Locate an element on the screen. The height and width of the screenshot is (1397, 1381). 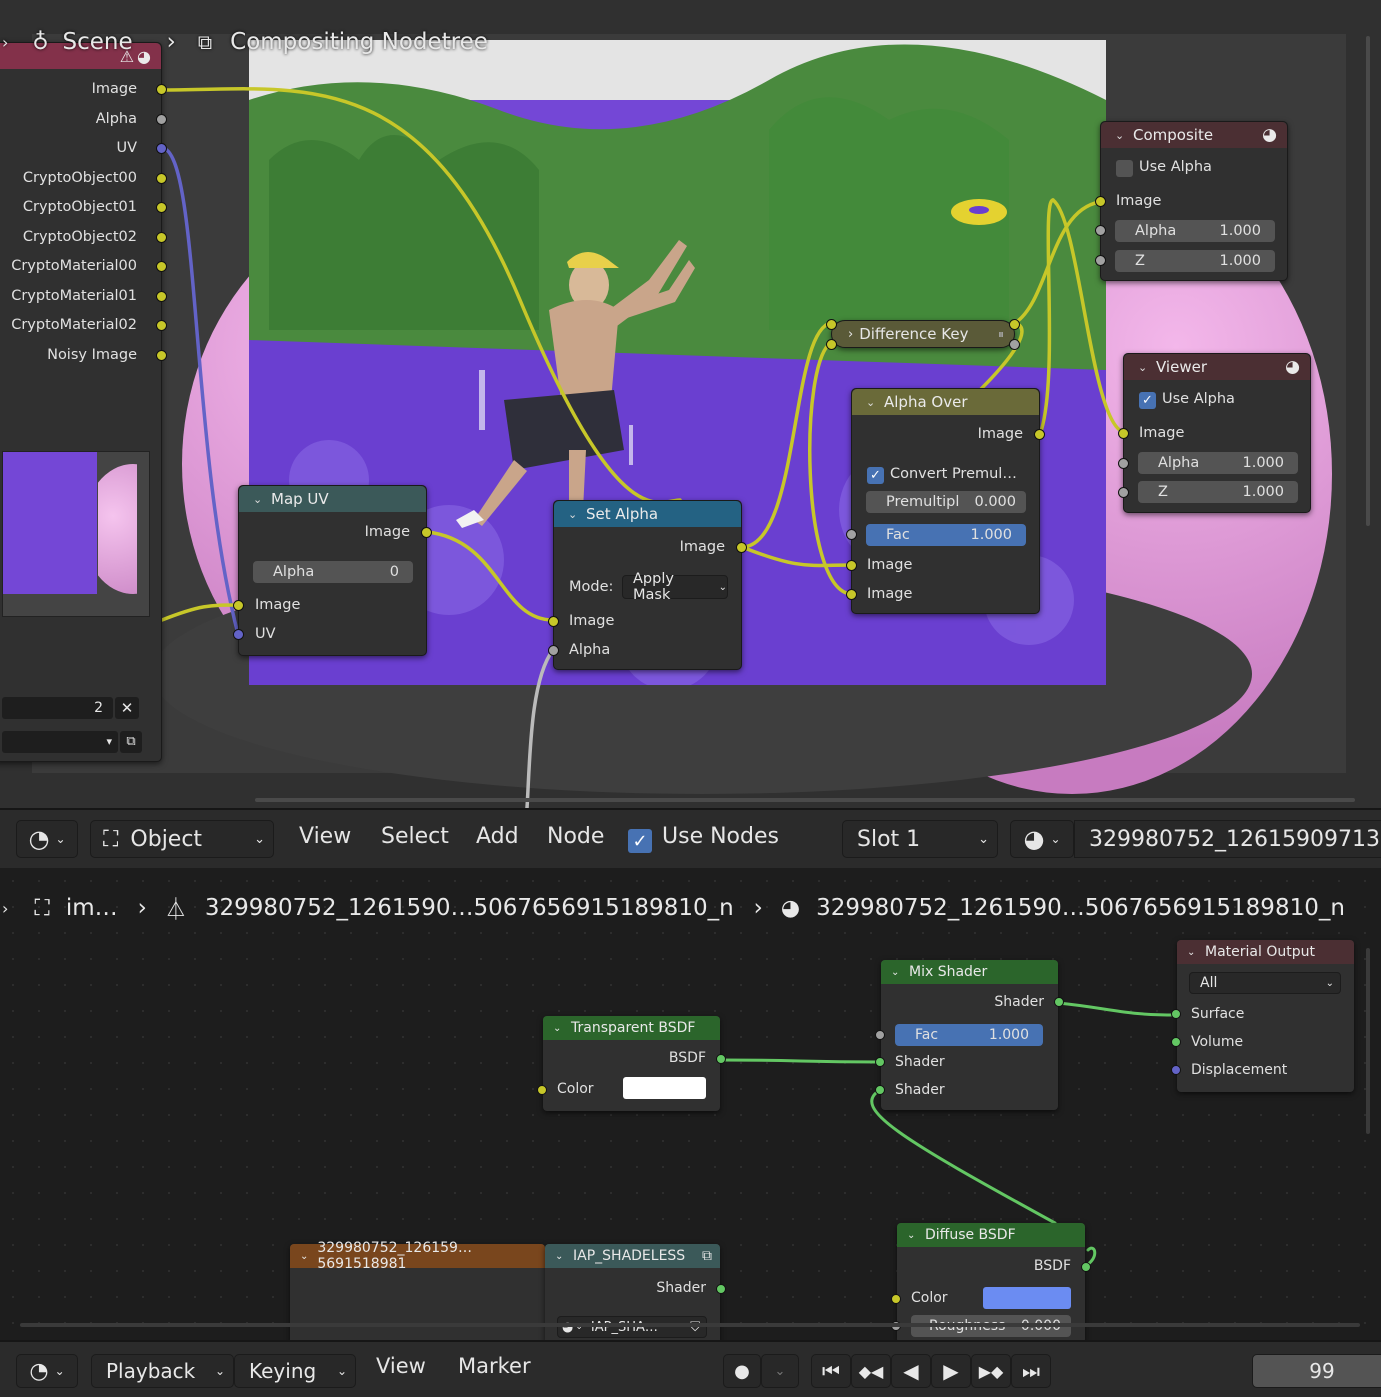
material-output-volume-socket is located at coordinates (1176, 1042).